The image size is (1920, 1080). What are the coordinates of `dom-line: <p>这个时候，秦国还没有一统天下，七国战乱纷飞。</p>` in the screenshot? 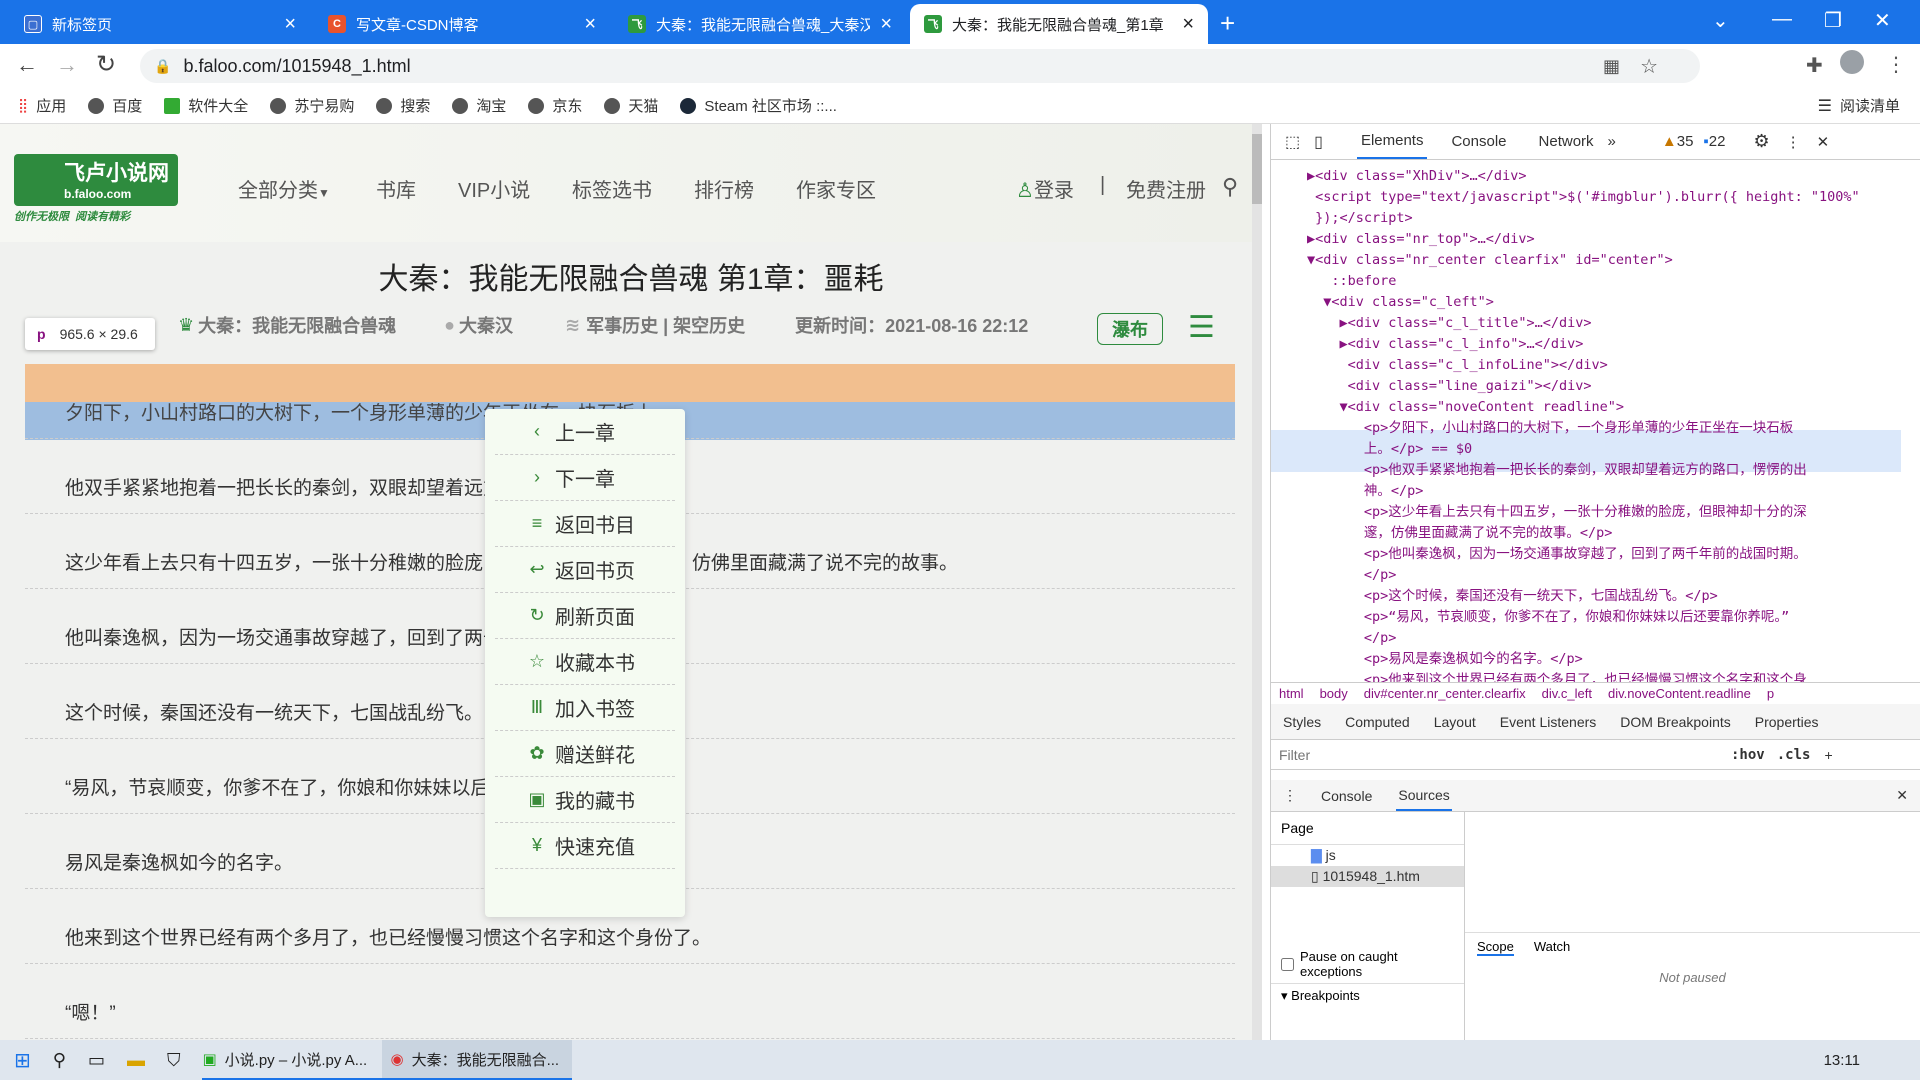 It's located at (1613, 596).